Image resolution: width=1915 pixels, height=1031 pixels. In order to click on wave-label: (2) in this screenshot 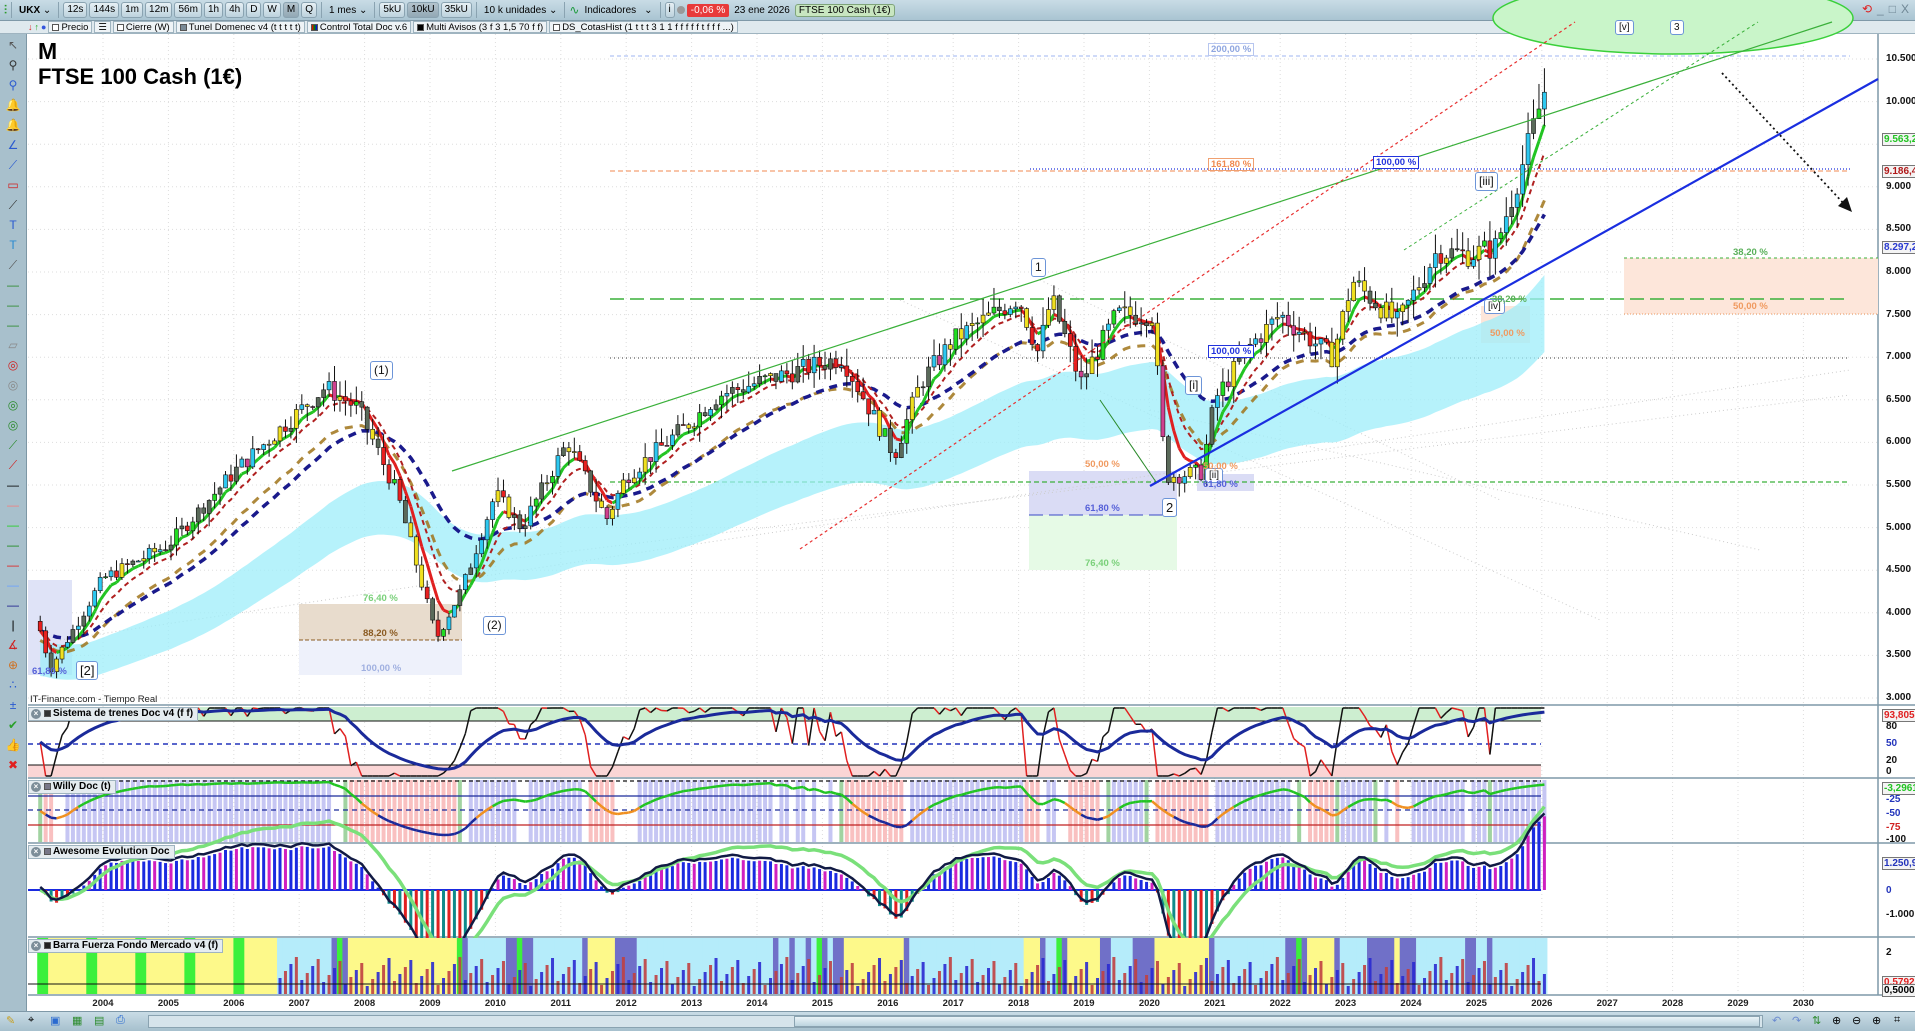, I will do `click(494, 625)`.